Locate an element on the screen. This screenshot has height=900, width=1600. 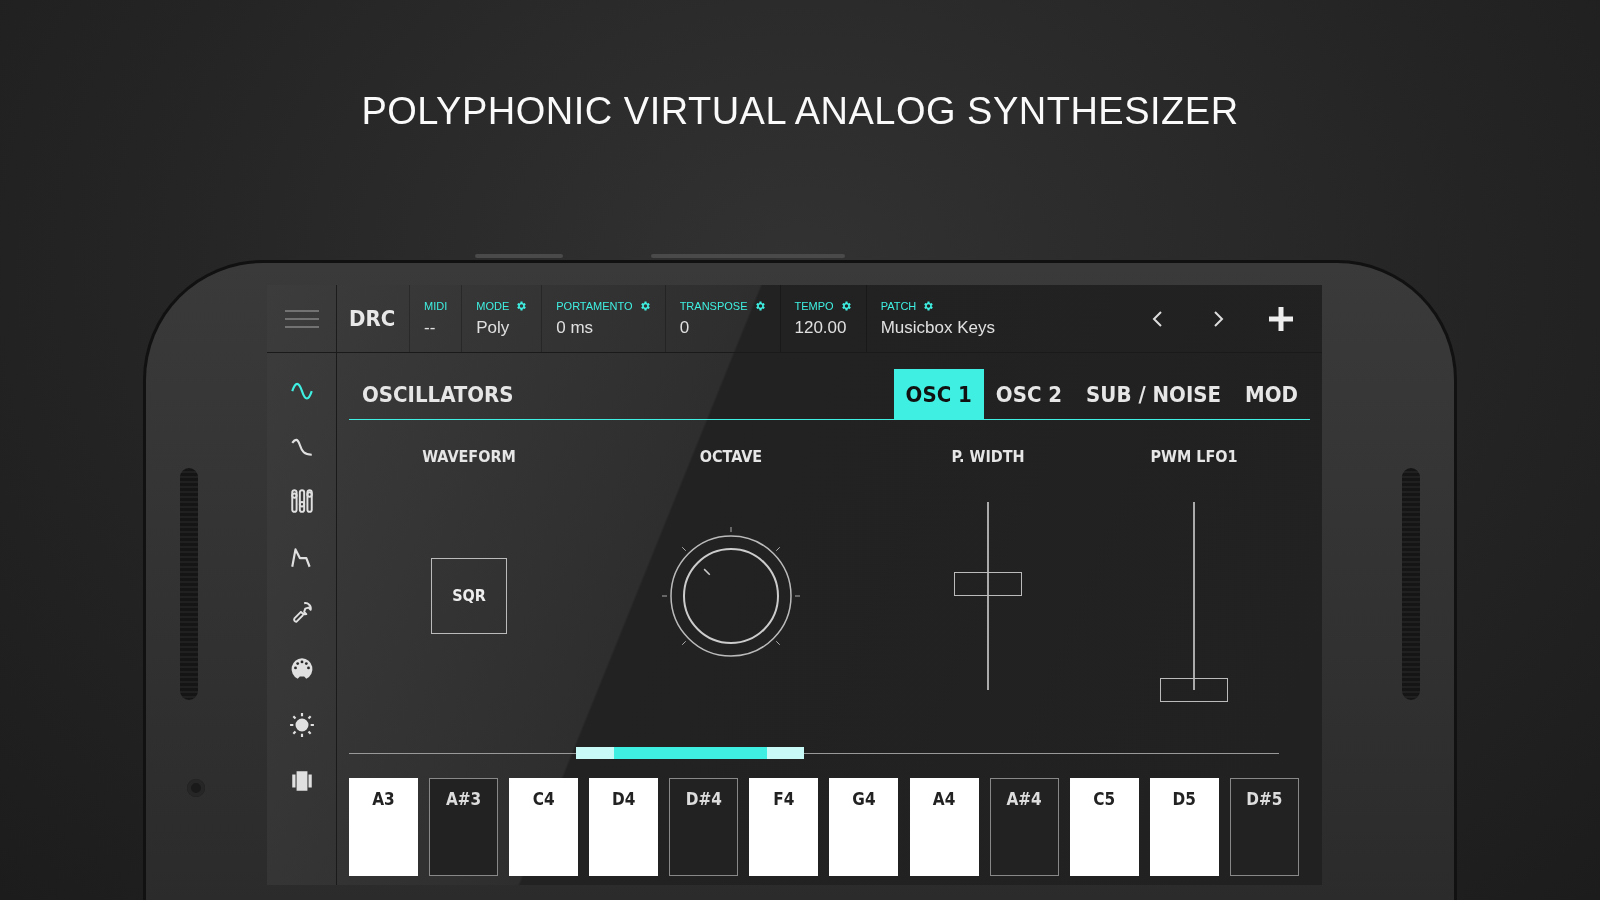
brand-logo: DRC is located at coordinates (372, 318).